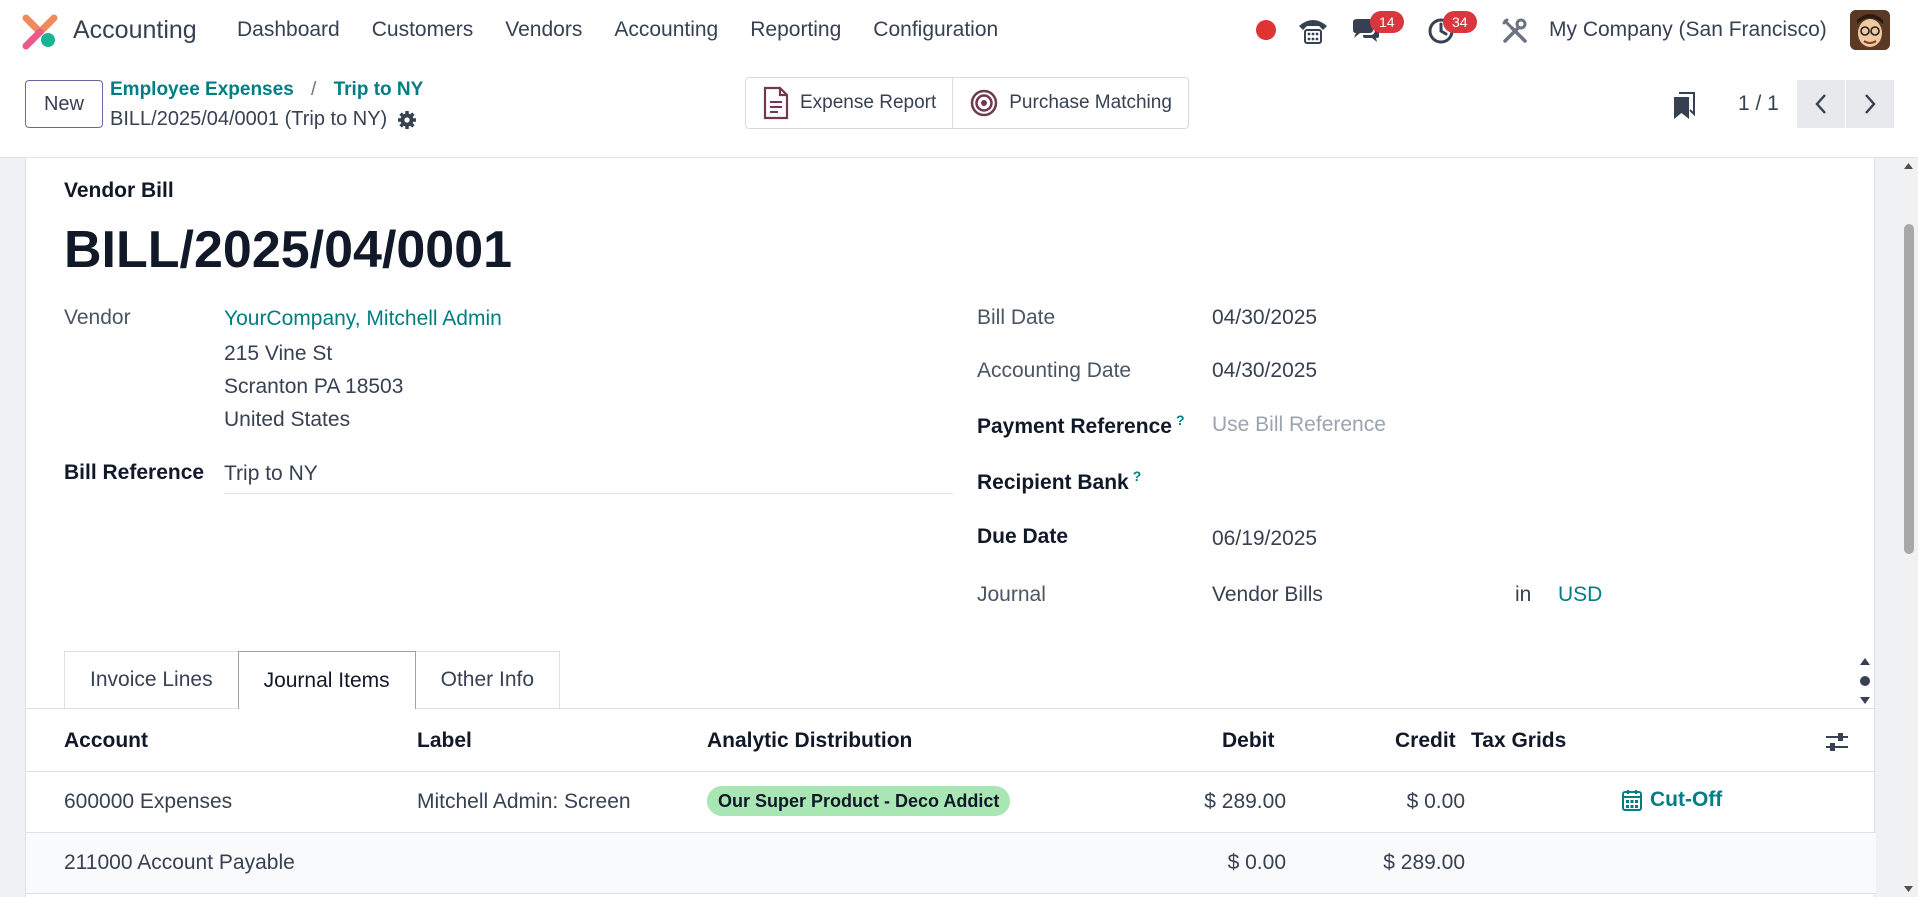 The image size is (1918, 897). I want to click on smart-buttons: Expense Report Purchase Matching, so click(967, 103).